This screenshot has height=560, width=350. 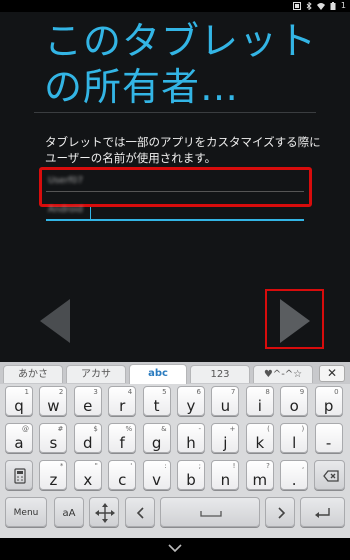 What do you see at coordinates (328, 406) in the screenshot?
I see `key-label: p` at bounding box center [328, 406].